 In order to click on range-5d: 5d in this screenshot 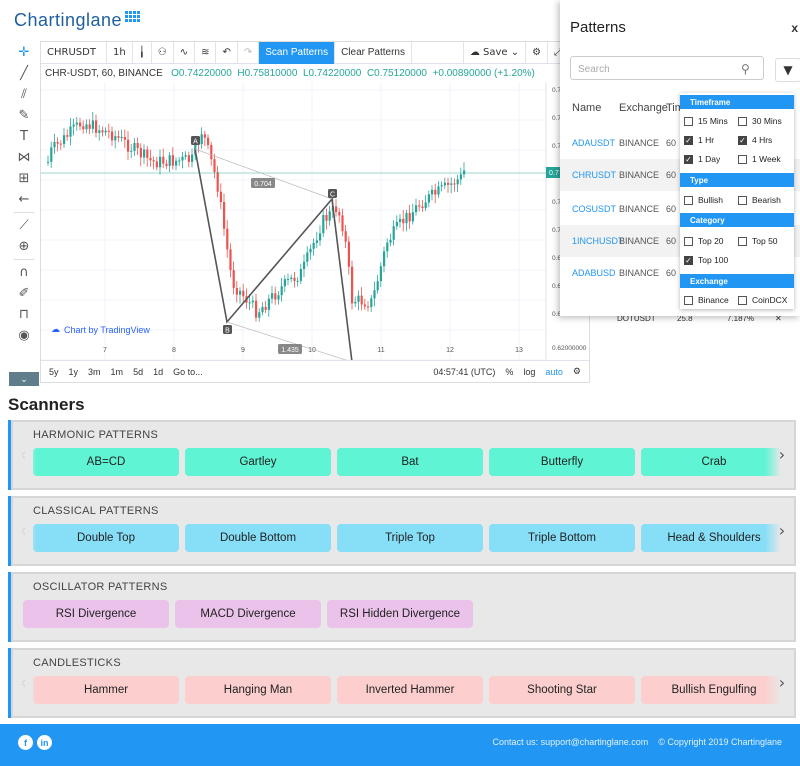, I will do `click(138, 372)`.